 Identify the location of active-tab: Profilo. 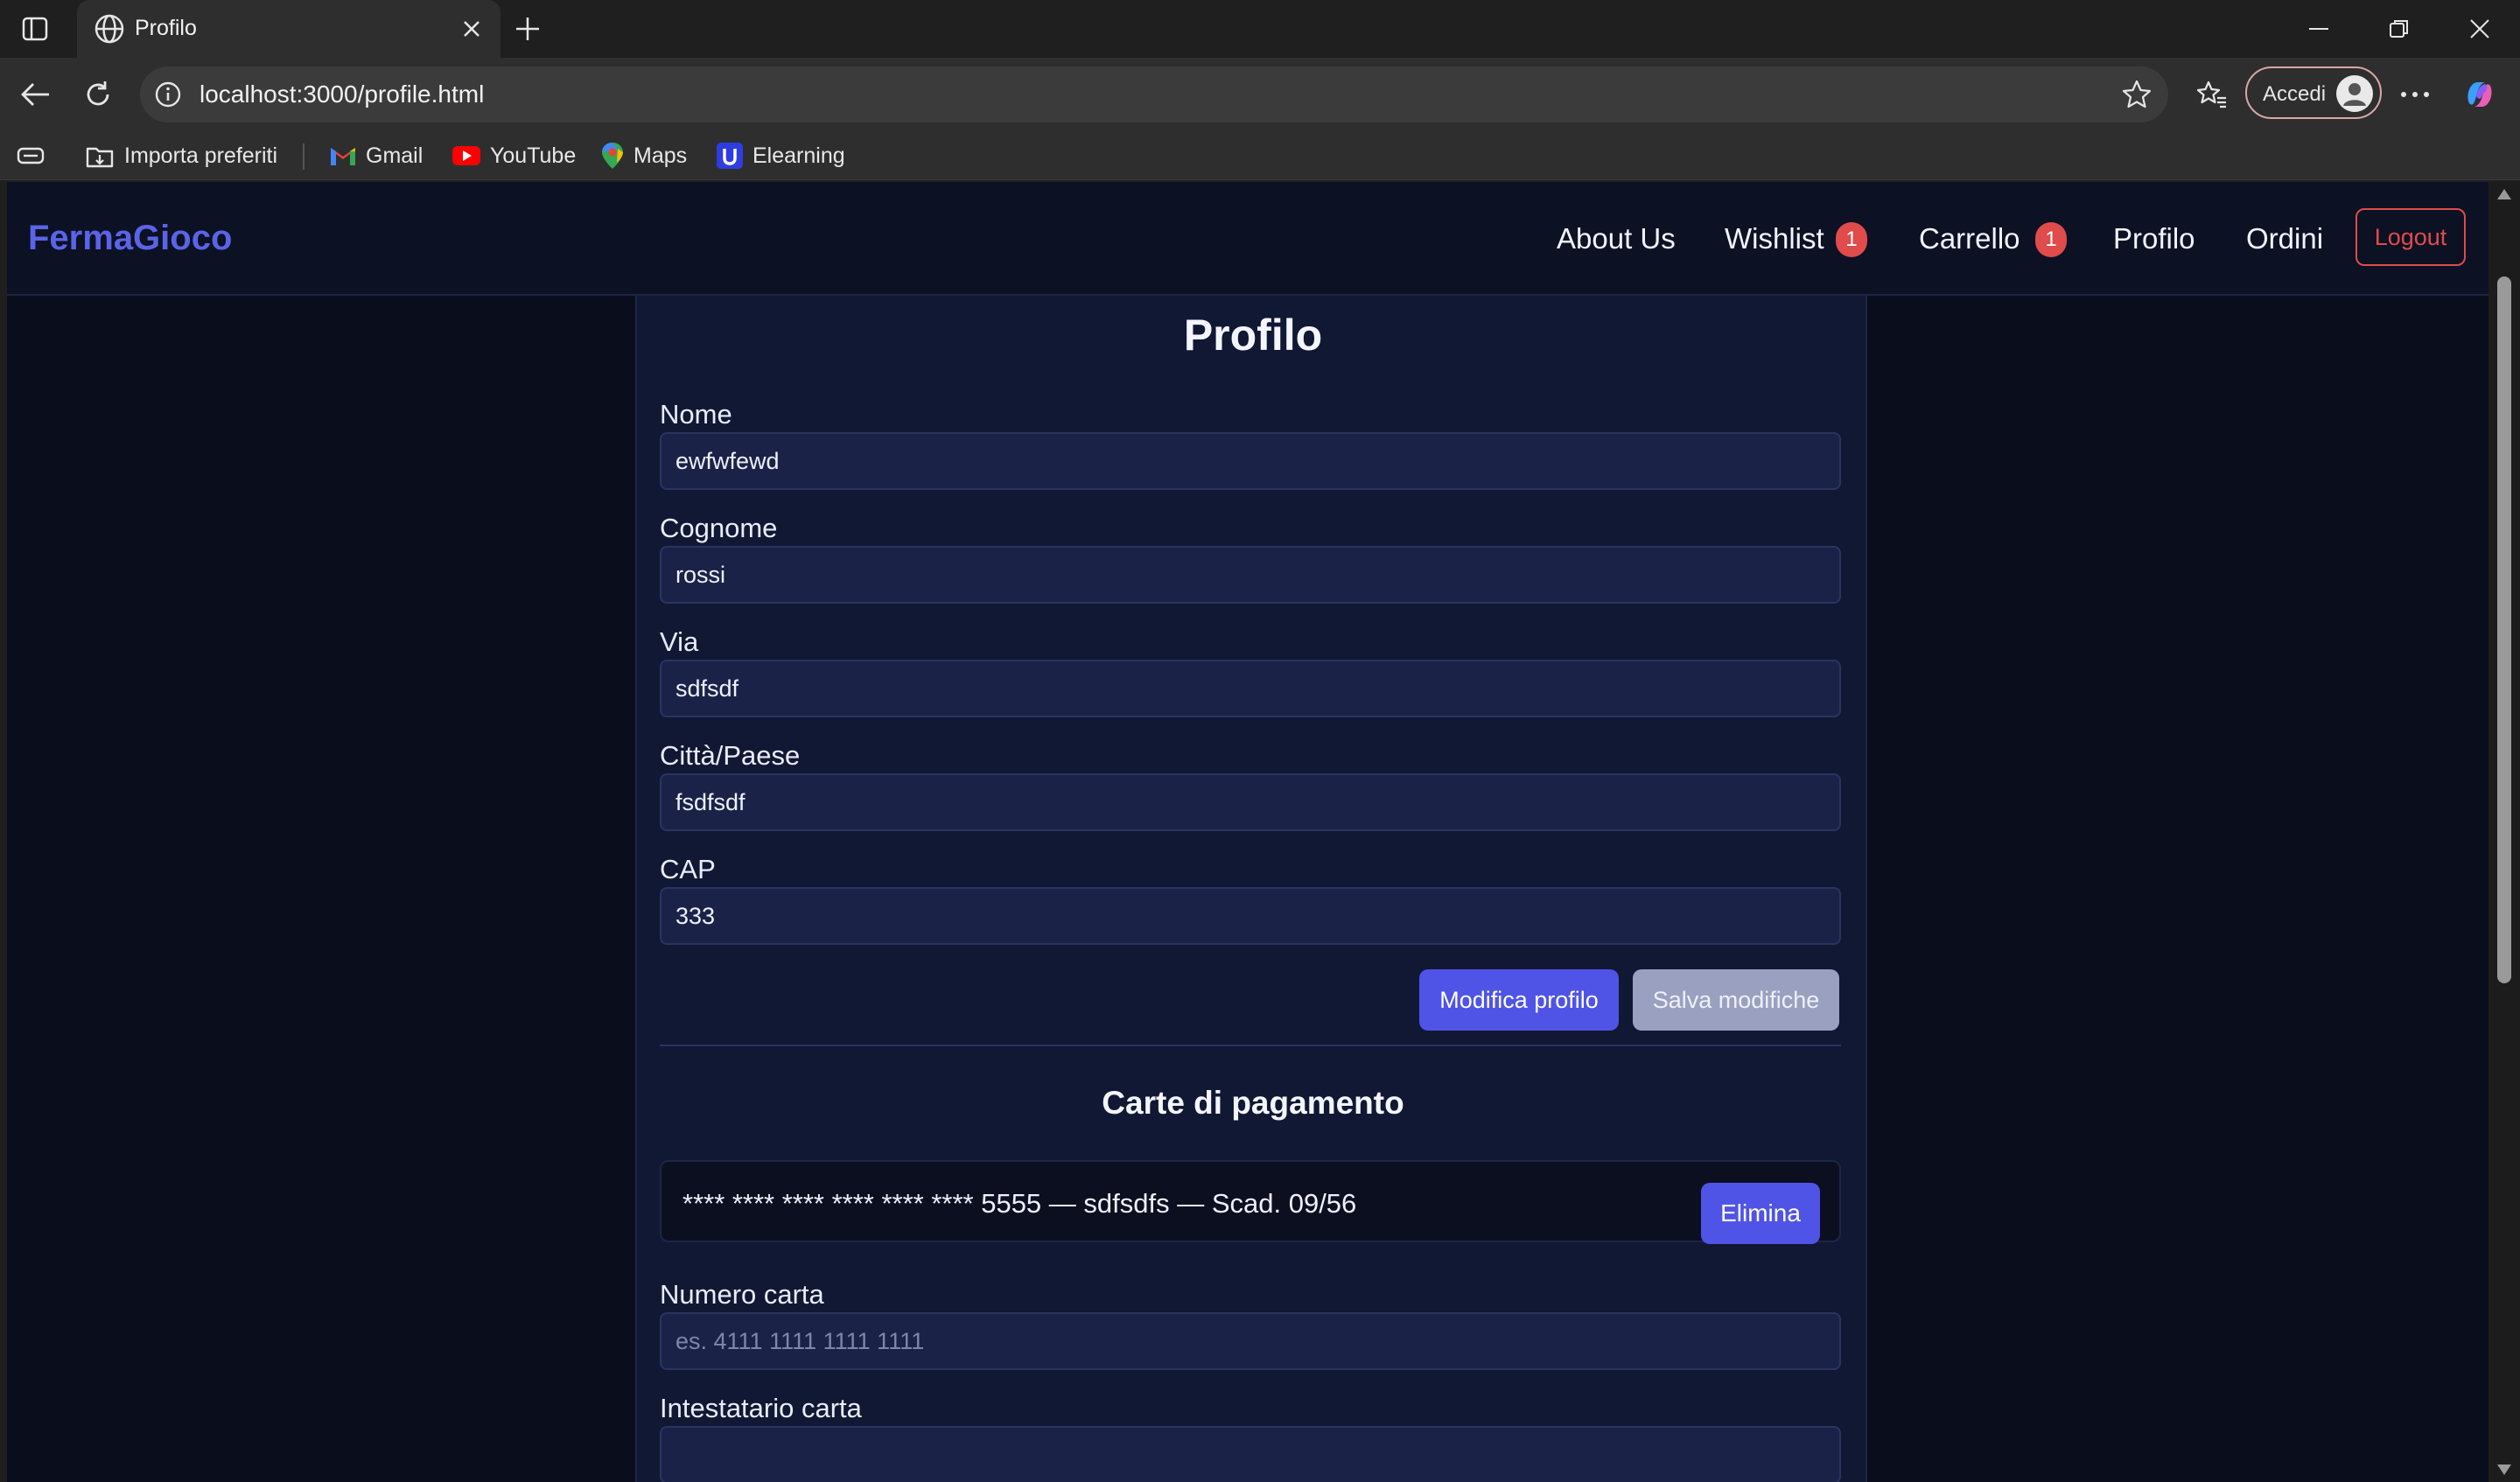
(288, 29).